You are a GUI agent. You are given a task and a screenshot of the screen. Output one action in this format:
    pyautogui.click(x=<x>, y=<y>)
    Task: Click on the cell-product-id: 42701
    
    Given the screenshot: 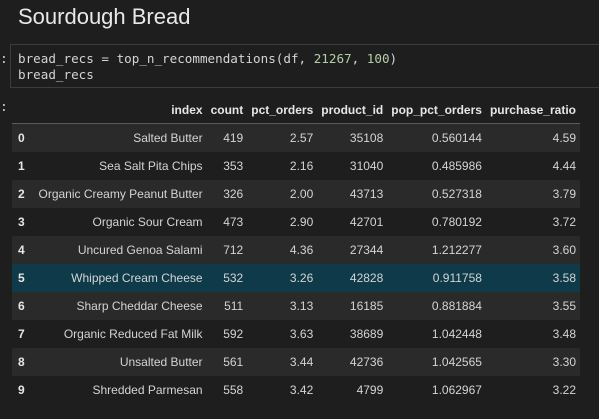 What is the action you would take?
    pyautogui.click(x=366, y=222)
    